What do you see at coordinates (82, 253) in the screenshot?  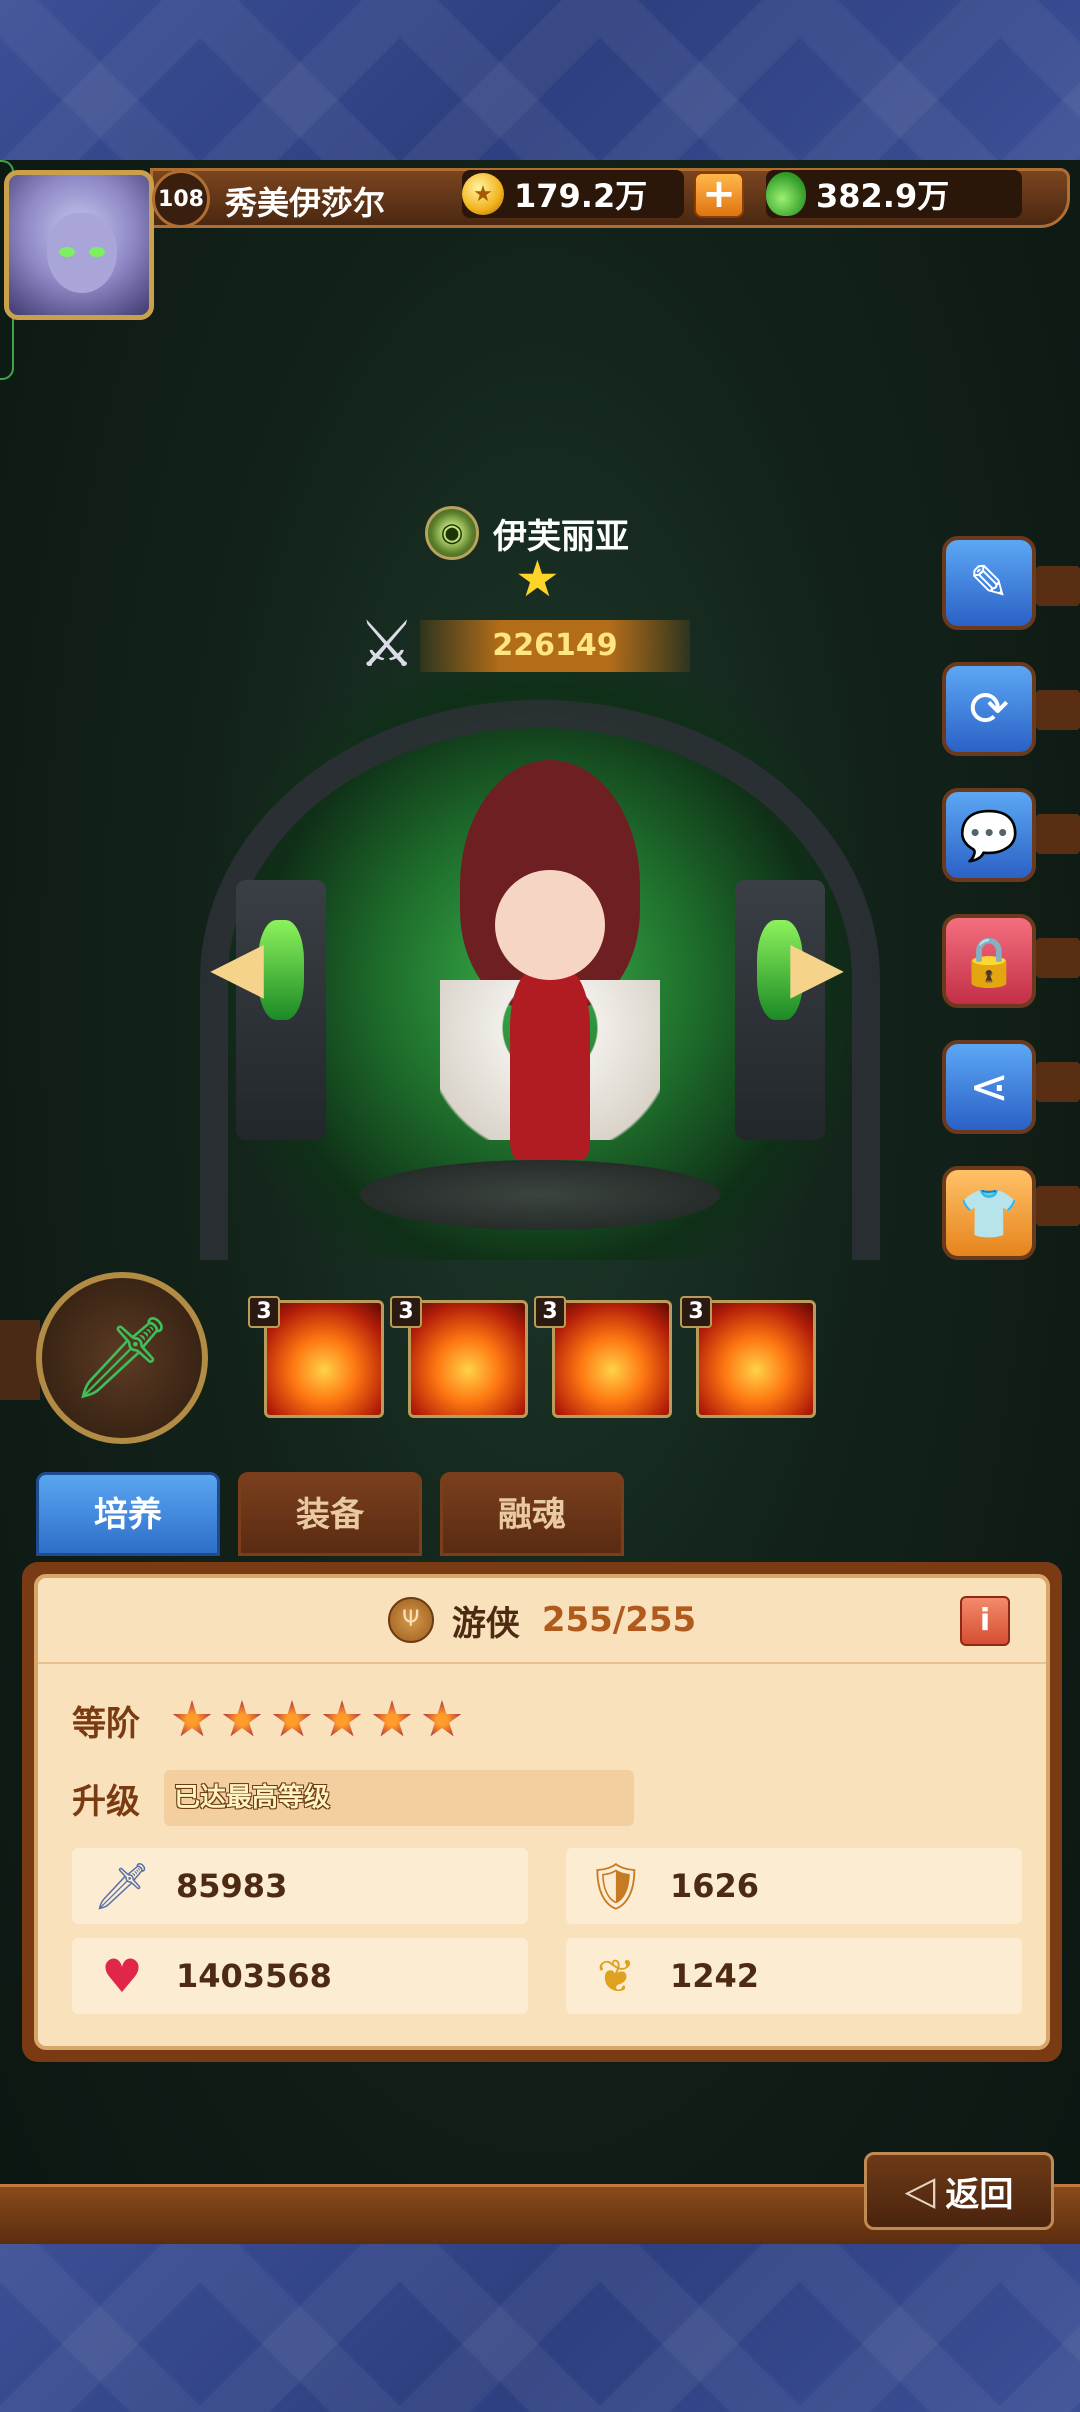 I see `avatar-face` at bounding box center [82, 253].